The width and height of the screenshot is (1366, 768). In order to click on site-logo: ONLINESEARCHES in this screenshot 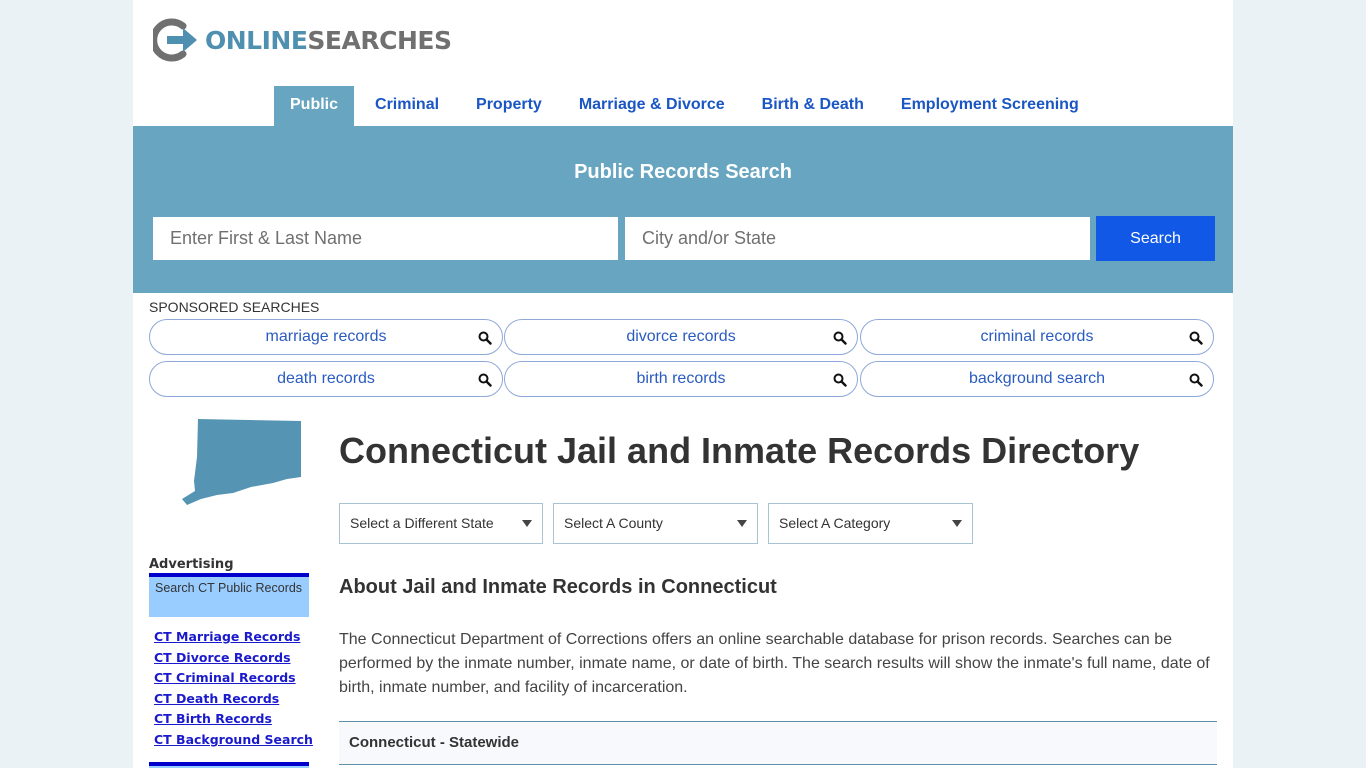, I will do `click(302, 40)`.